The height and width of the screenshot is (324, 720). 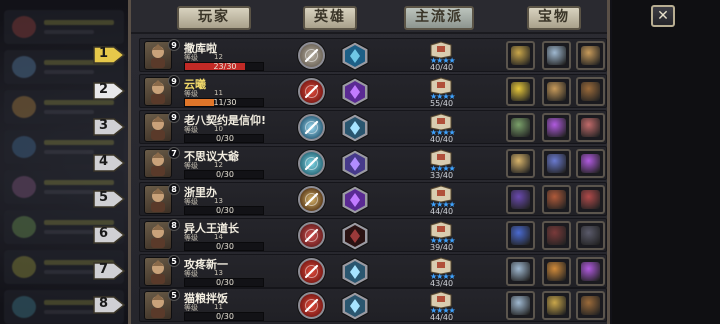 What do you see at coordinates (104, 125) in the screenshot?
I see `rank-number: 3` at bounding box center [104, 125].